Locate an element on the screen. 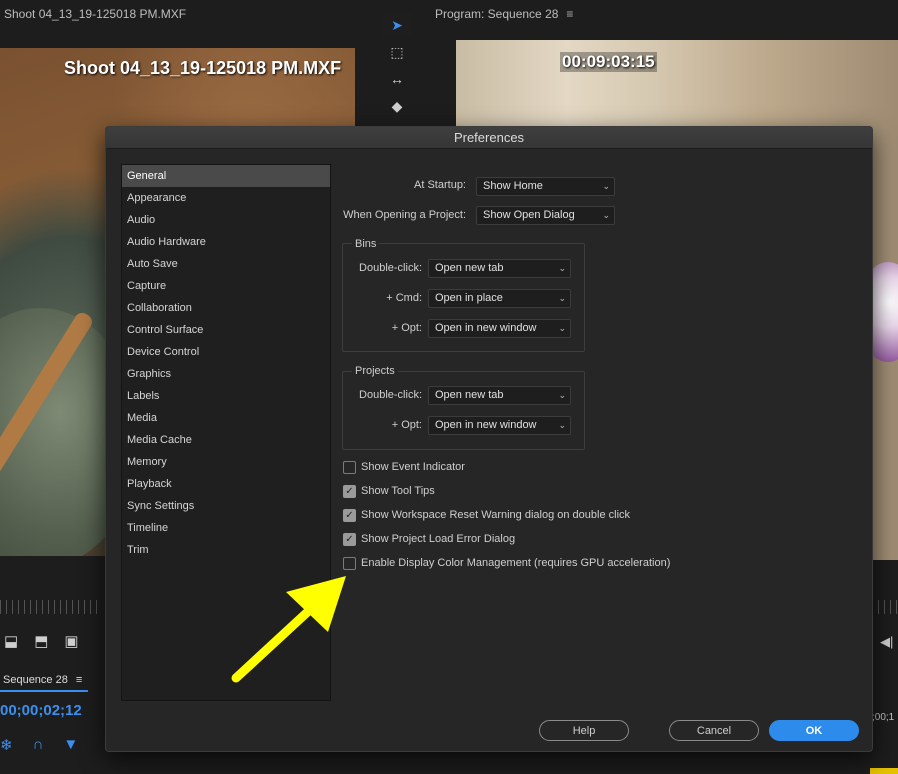 This screenshot has height=774, width=898. category-item-timeline: Timeline is located at coordinates (226, 528).